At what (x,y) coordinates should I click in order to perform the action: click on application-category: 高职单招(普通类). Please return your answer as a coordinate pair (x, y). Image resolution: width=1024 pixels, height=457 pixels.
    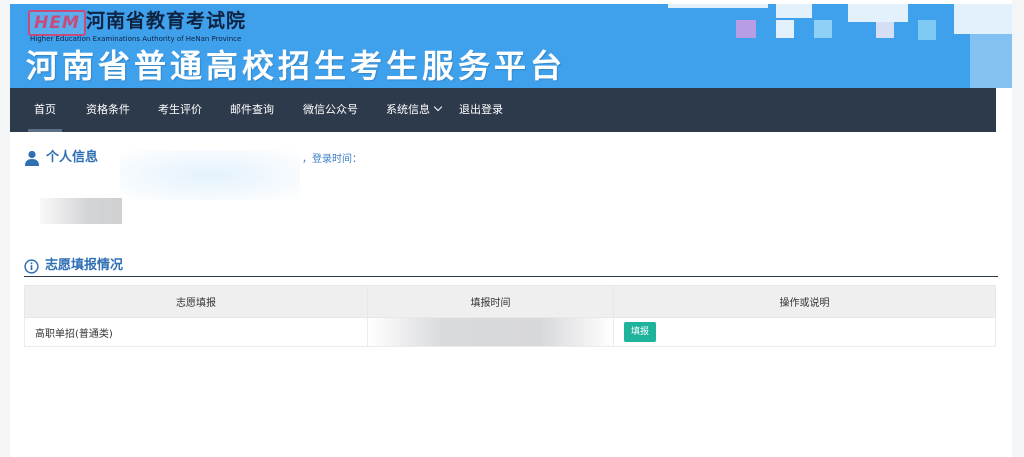
    Looking at the image, I should click on (196, 332).